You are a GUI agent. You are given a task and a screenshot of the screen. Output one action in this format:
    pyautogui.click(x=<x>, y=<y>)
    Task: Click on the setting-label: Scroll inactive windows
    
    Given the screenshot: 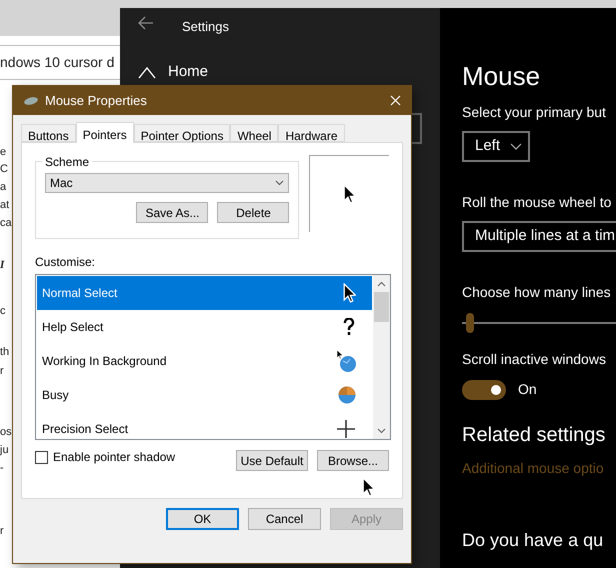 What is the action you would take?
    pyautogui.click(x=534, y=359)
    